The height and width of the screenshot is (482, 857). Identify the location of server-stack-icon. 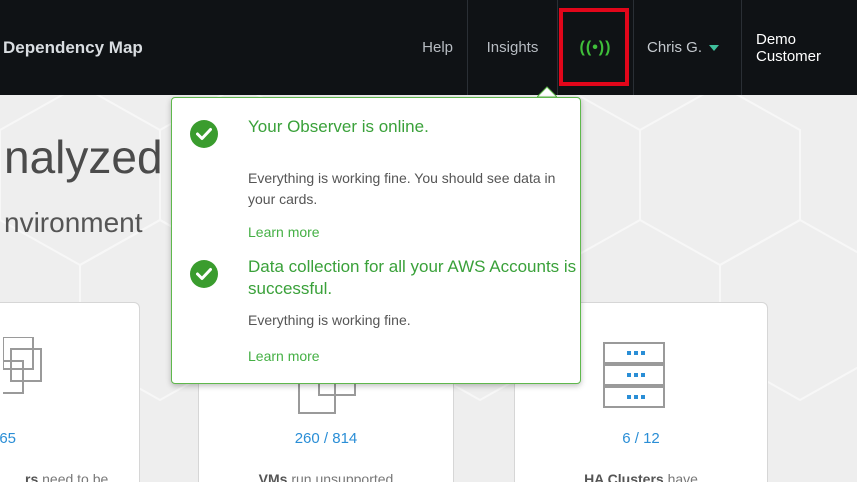
(22, 365).